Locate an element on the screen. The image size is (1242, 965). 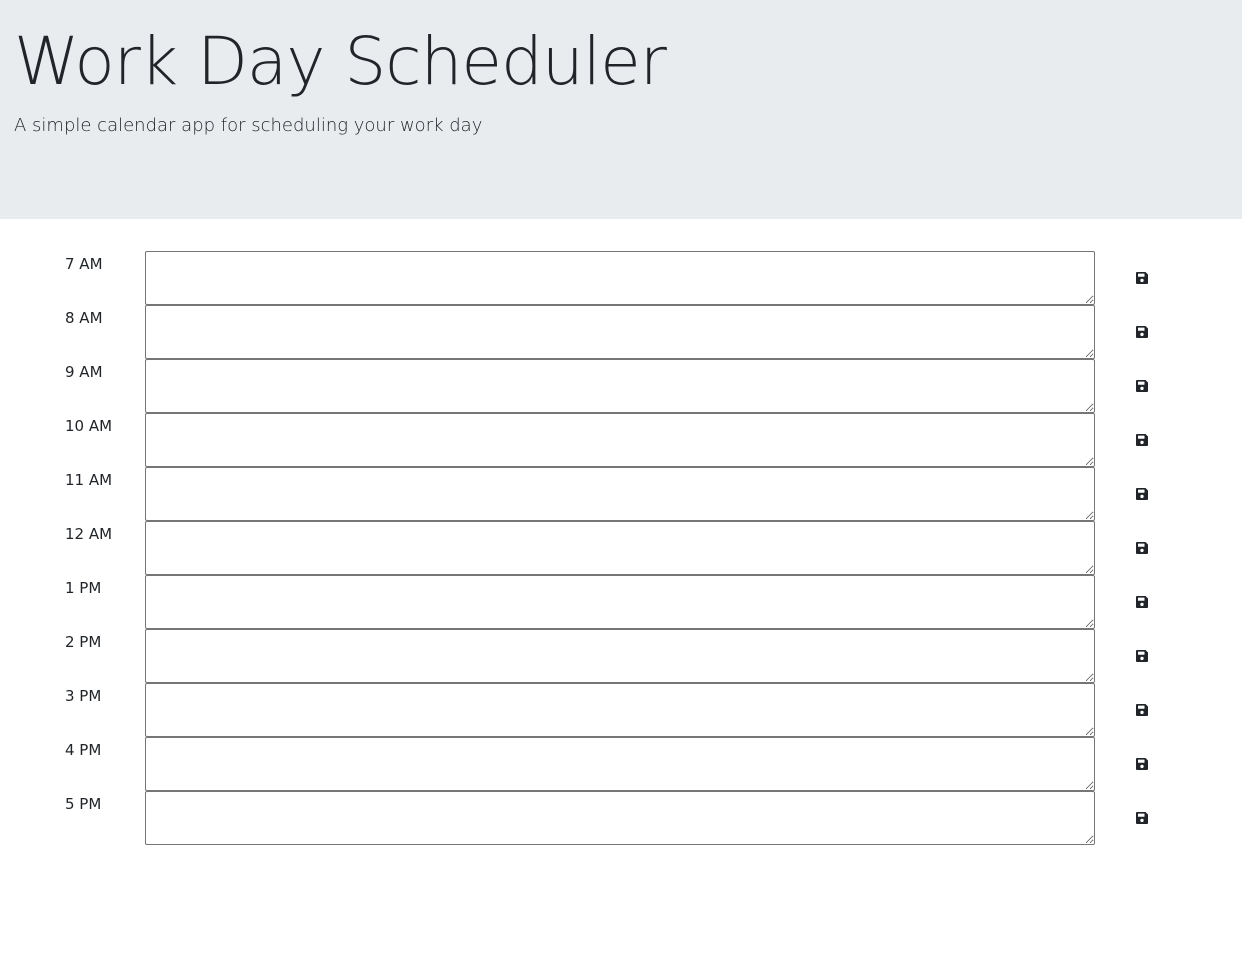
hour-label: 5 PM is located at coordinates (83, 804).